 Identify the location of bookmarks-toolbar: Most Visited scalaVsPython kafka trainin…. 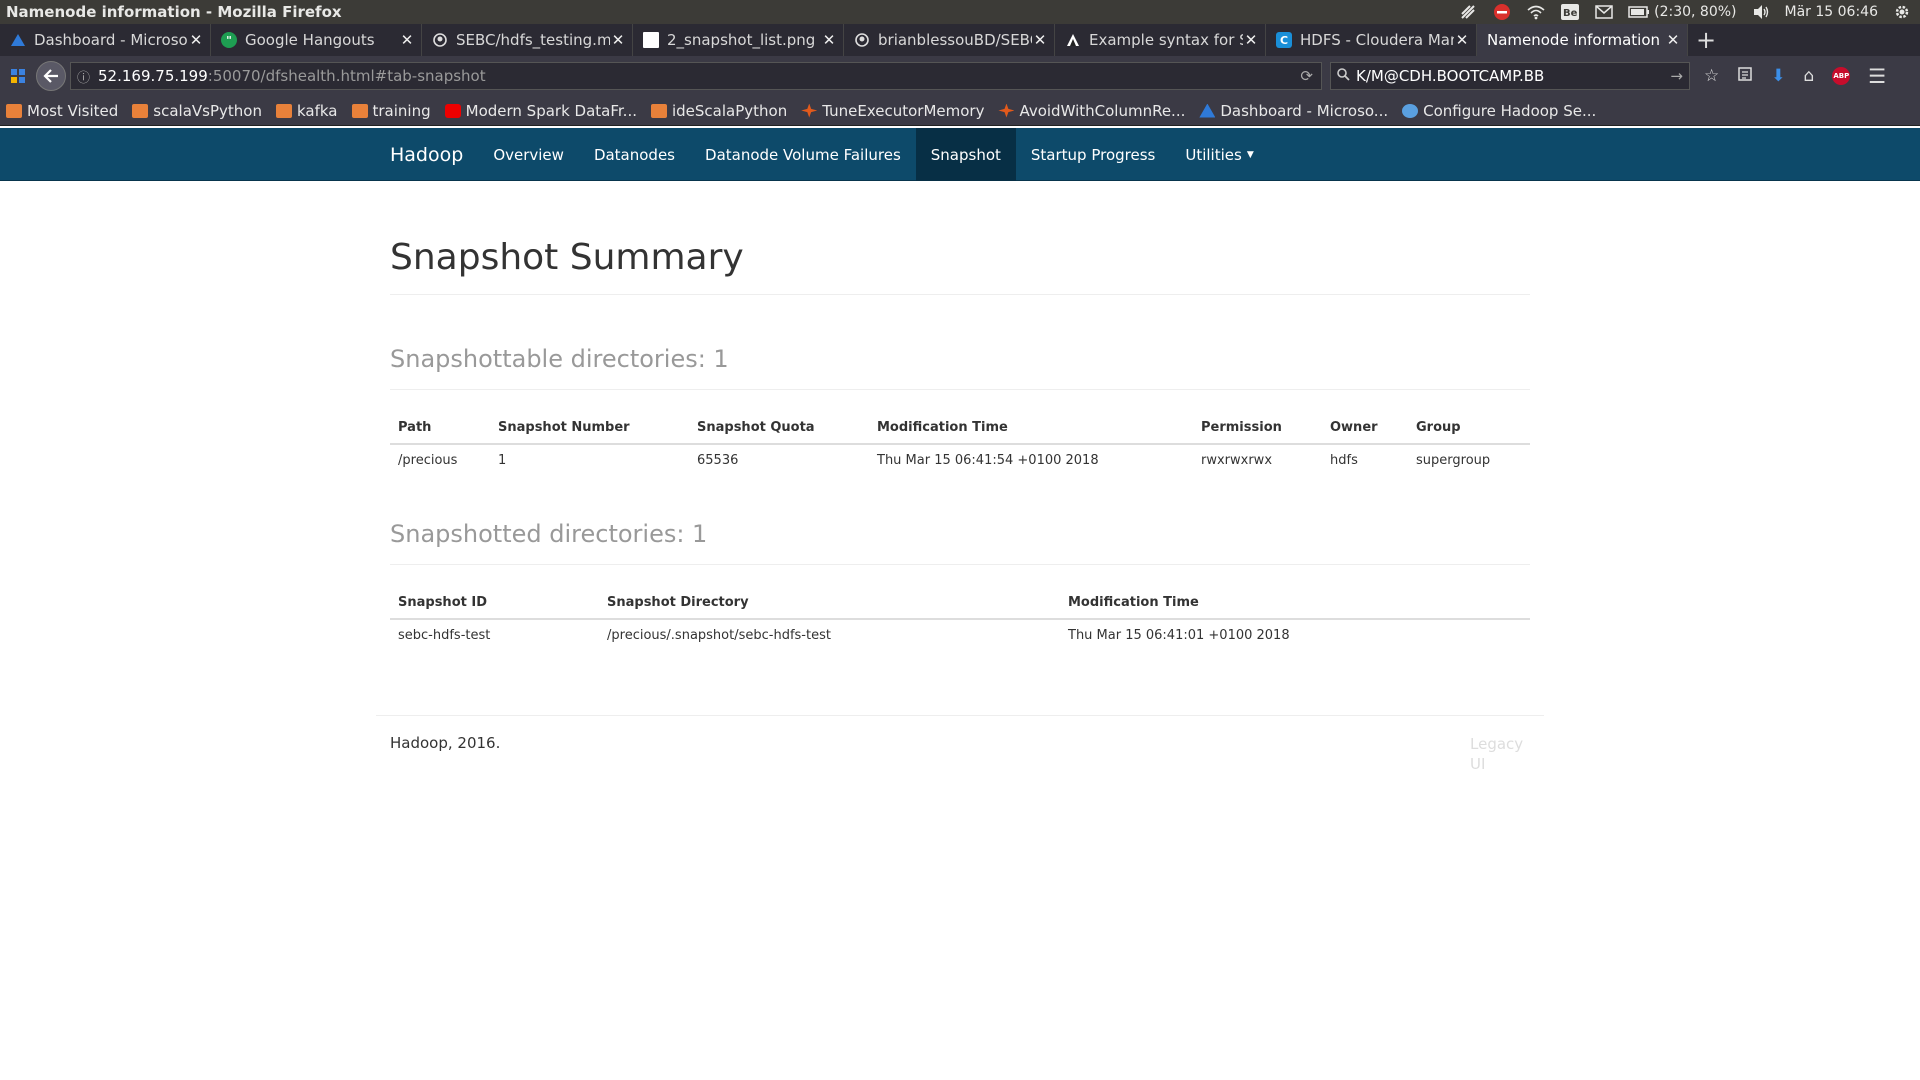
(960, 111).